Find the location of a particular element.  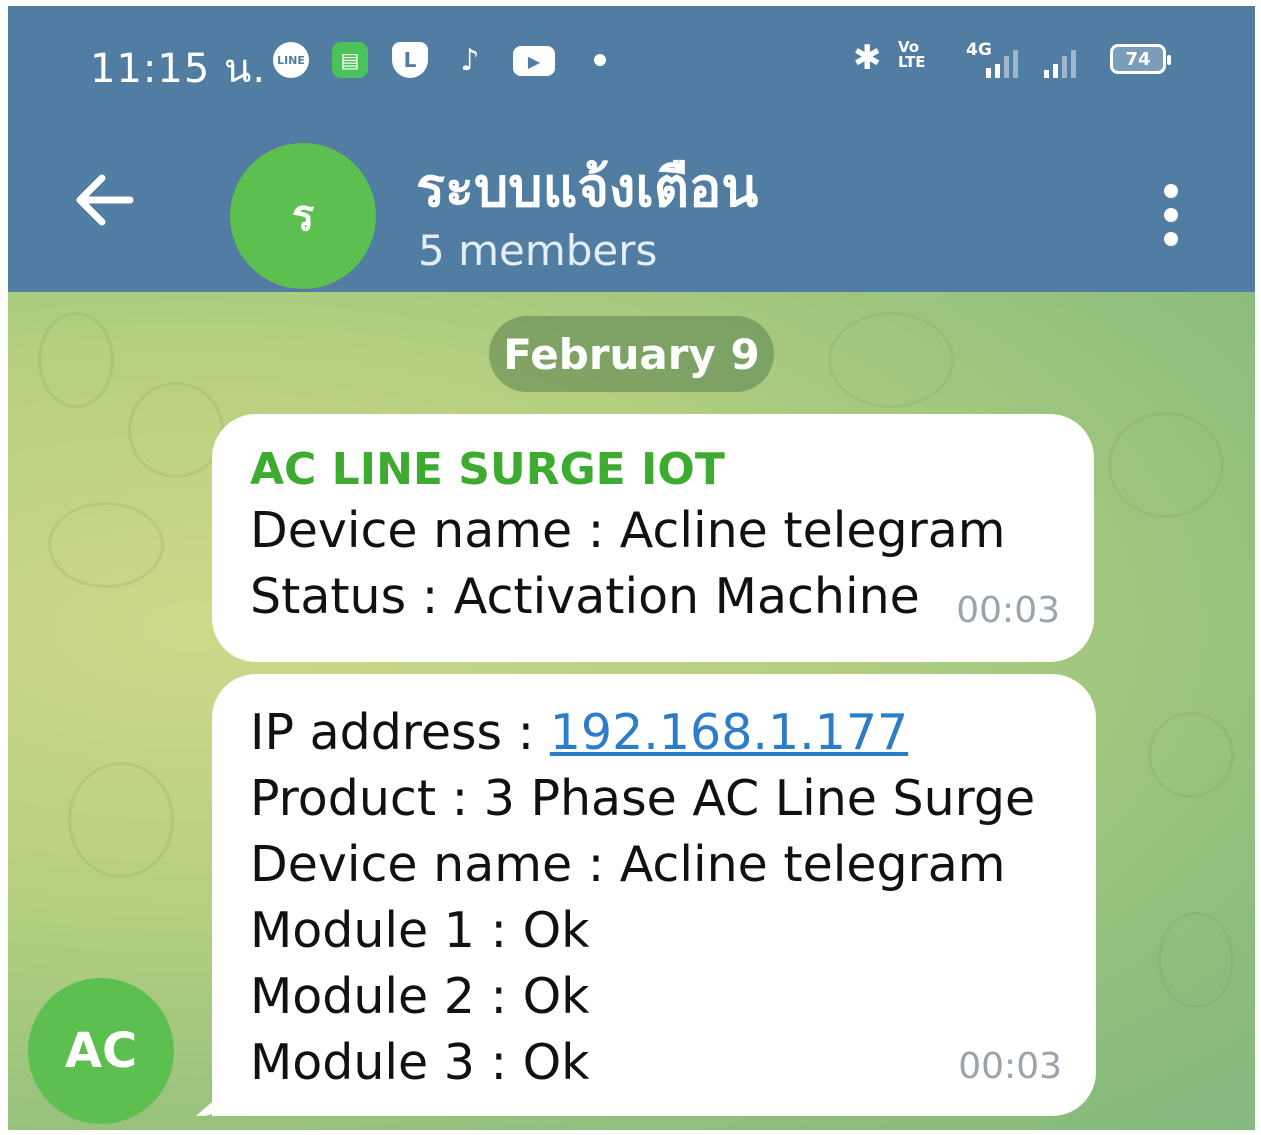

back-button is located at coordinates (105, 200).